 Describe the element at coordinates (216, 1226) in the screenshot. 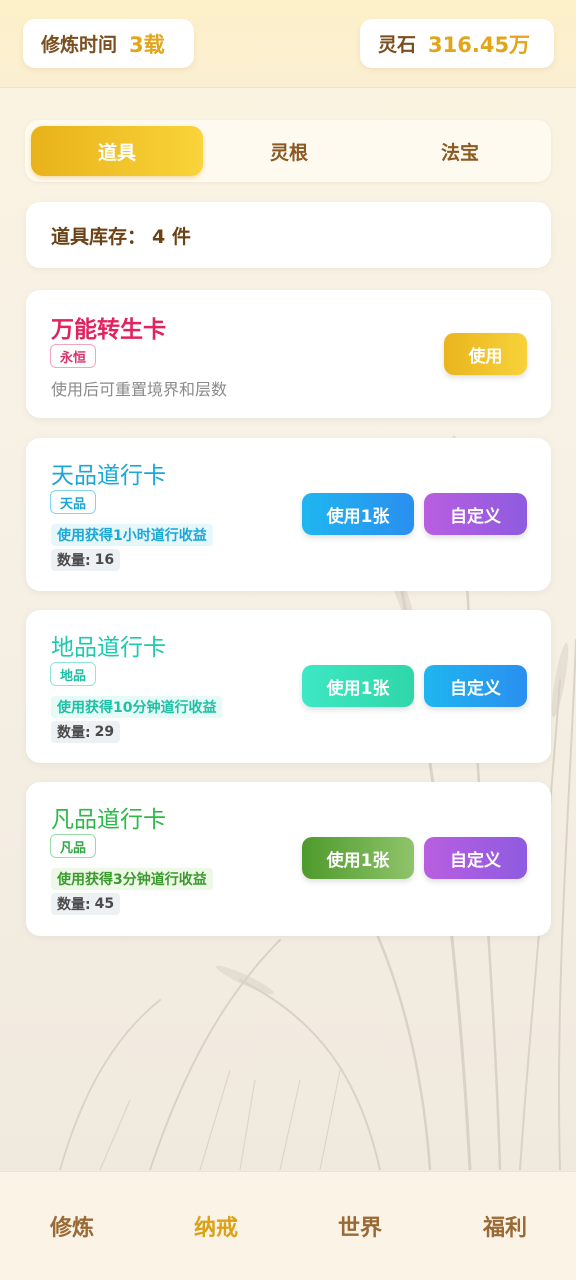

I see `nav-storage-ring: 纳戒` at that location.